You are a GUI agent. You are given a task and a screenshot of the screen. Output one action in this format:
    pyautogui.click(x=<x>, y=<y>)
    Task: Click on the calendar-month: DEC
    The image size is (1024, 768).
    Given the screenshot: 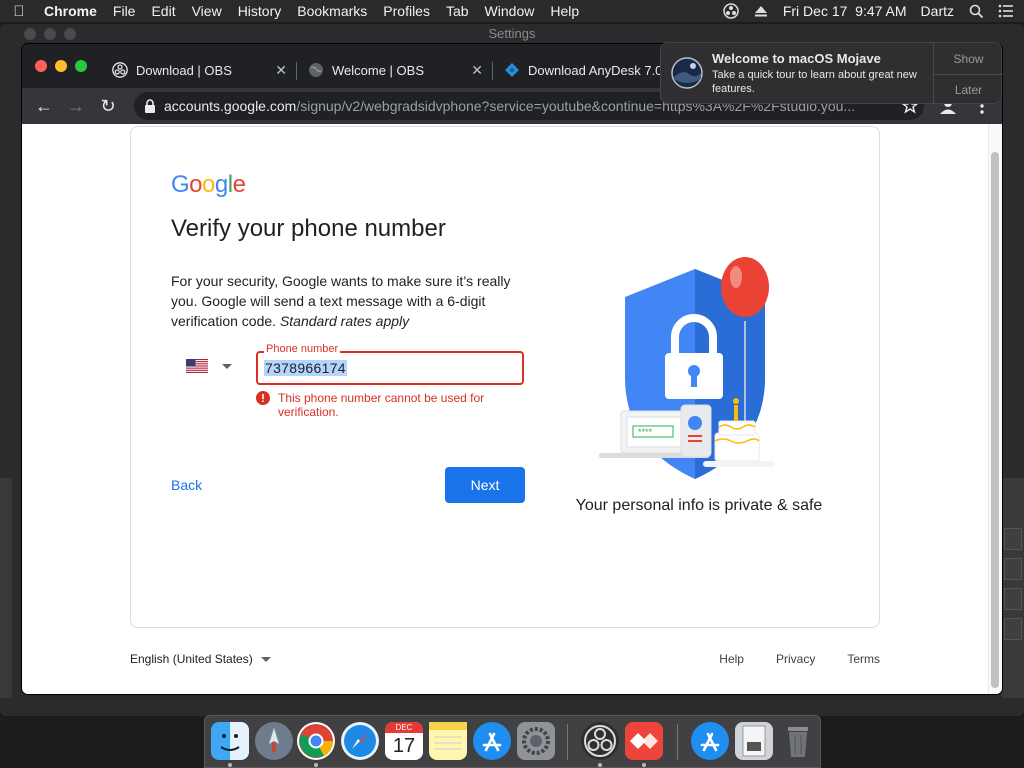 What is the action you would take?
    pyautogui.click(x=404, y=727)
    